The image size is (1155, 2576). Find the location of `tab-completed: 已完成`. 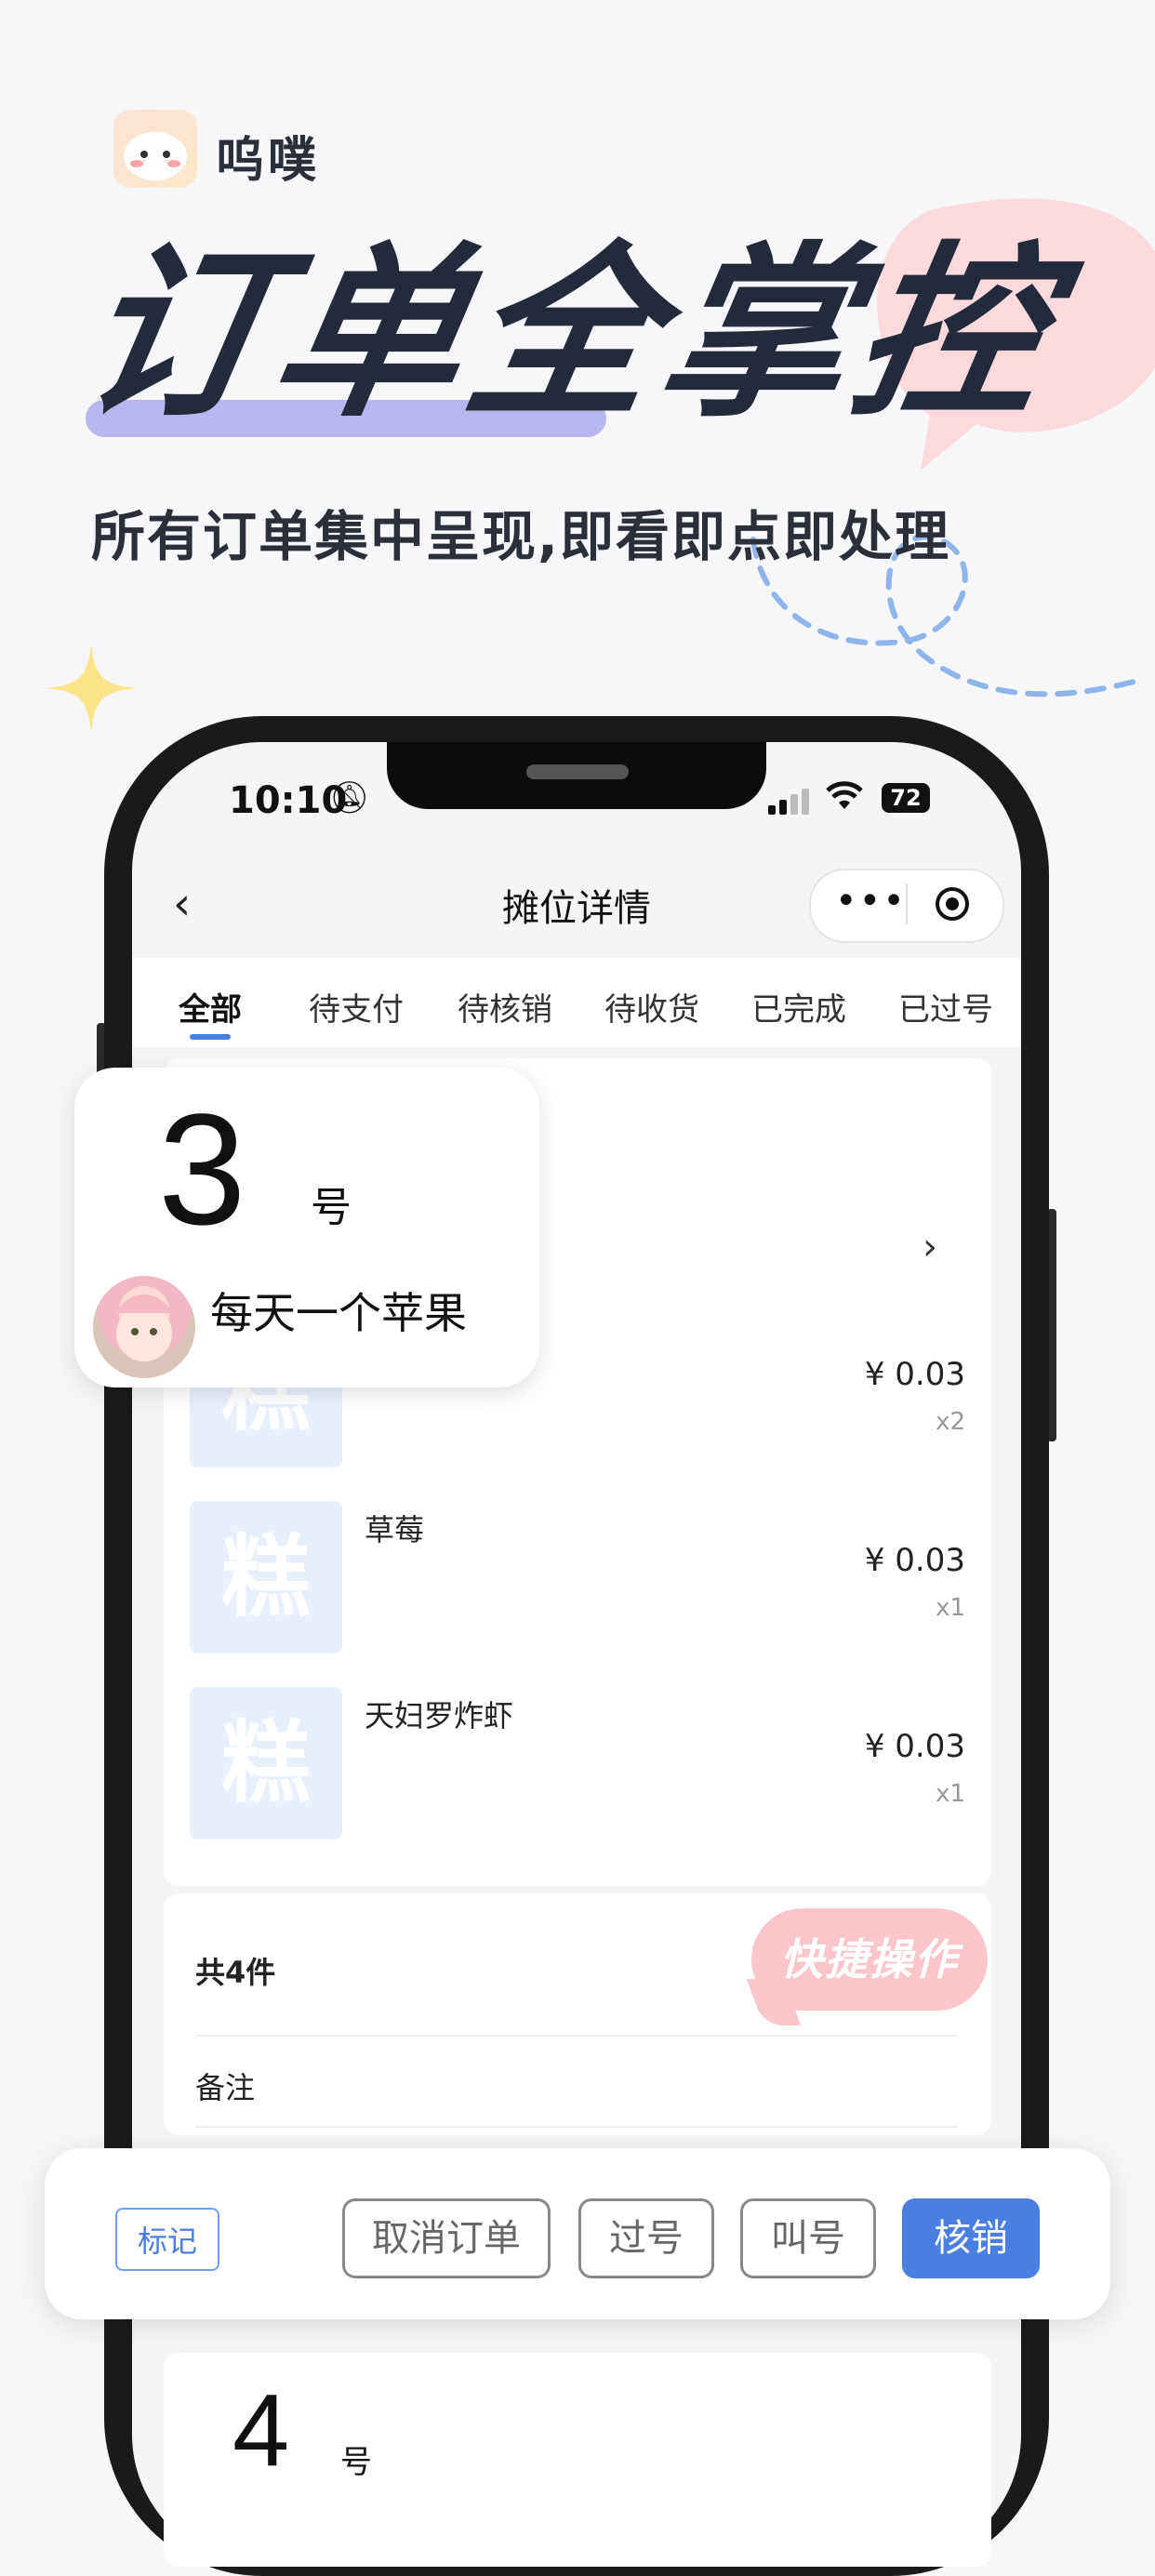

tab-completed: 已完成 is located at coordinates (798, 1006).